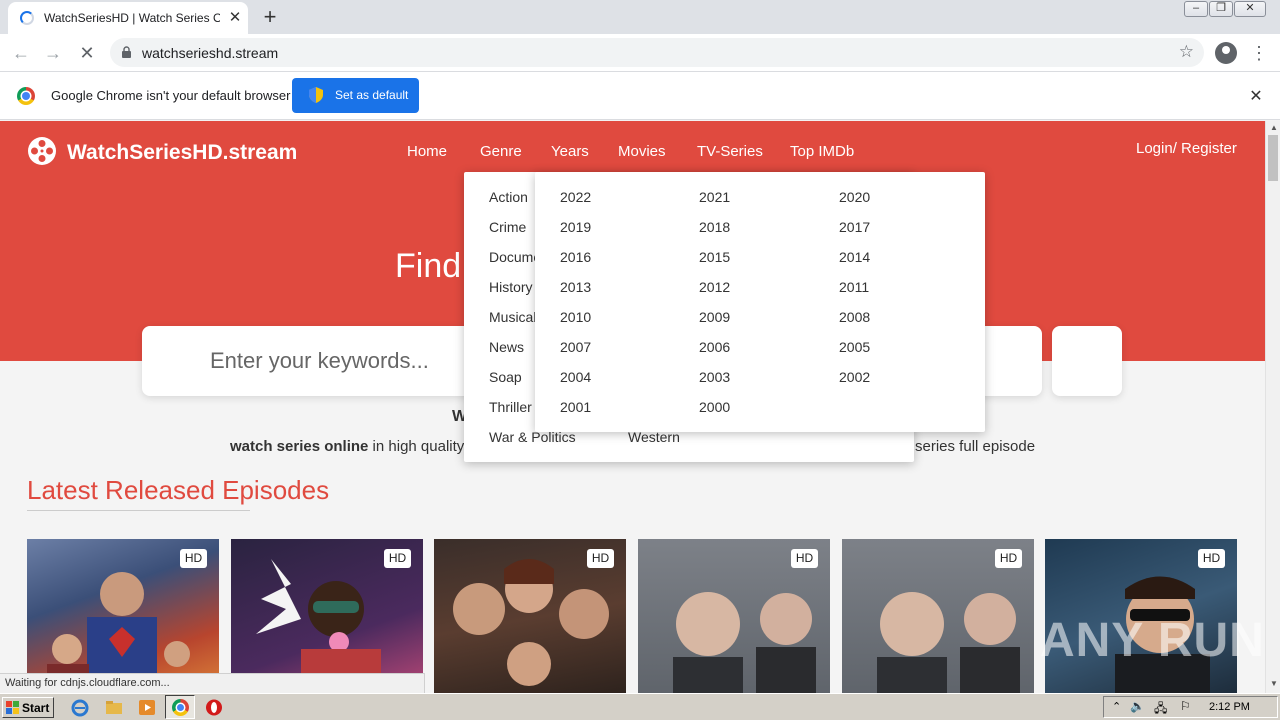  What do you see at coordinates (642, 151) in the screenshot?
I see `nav-movies: Movies` at bounding box center [642, 151].